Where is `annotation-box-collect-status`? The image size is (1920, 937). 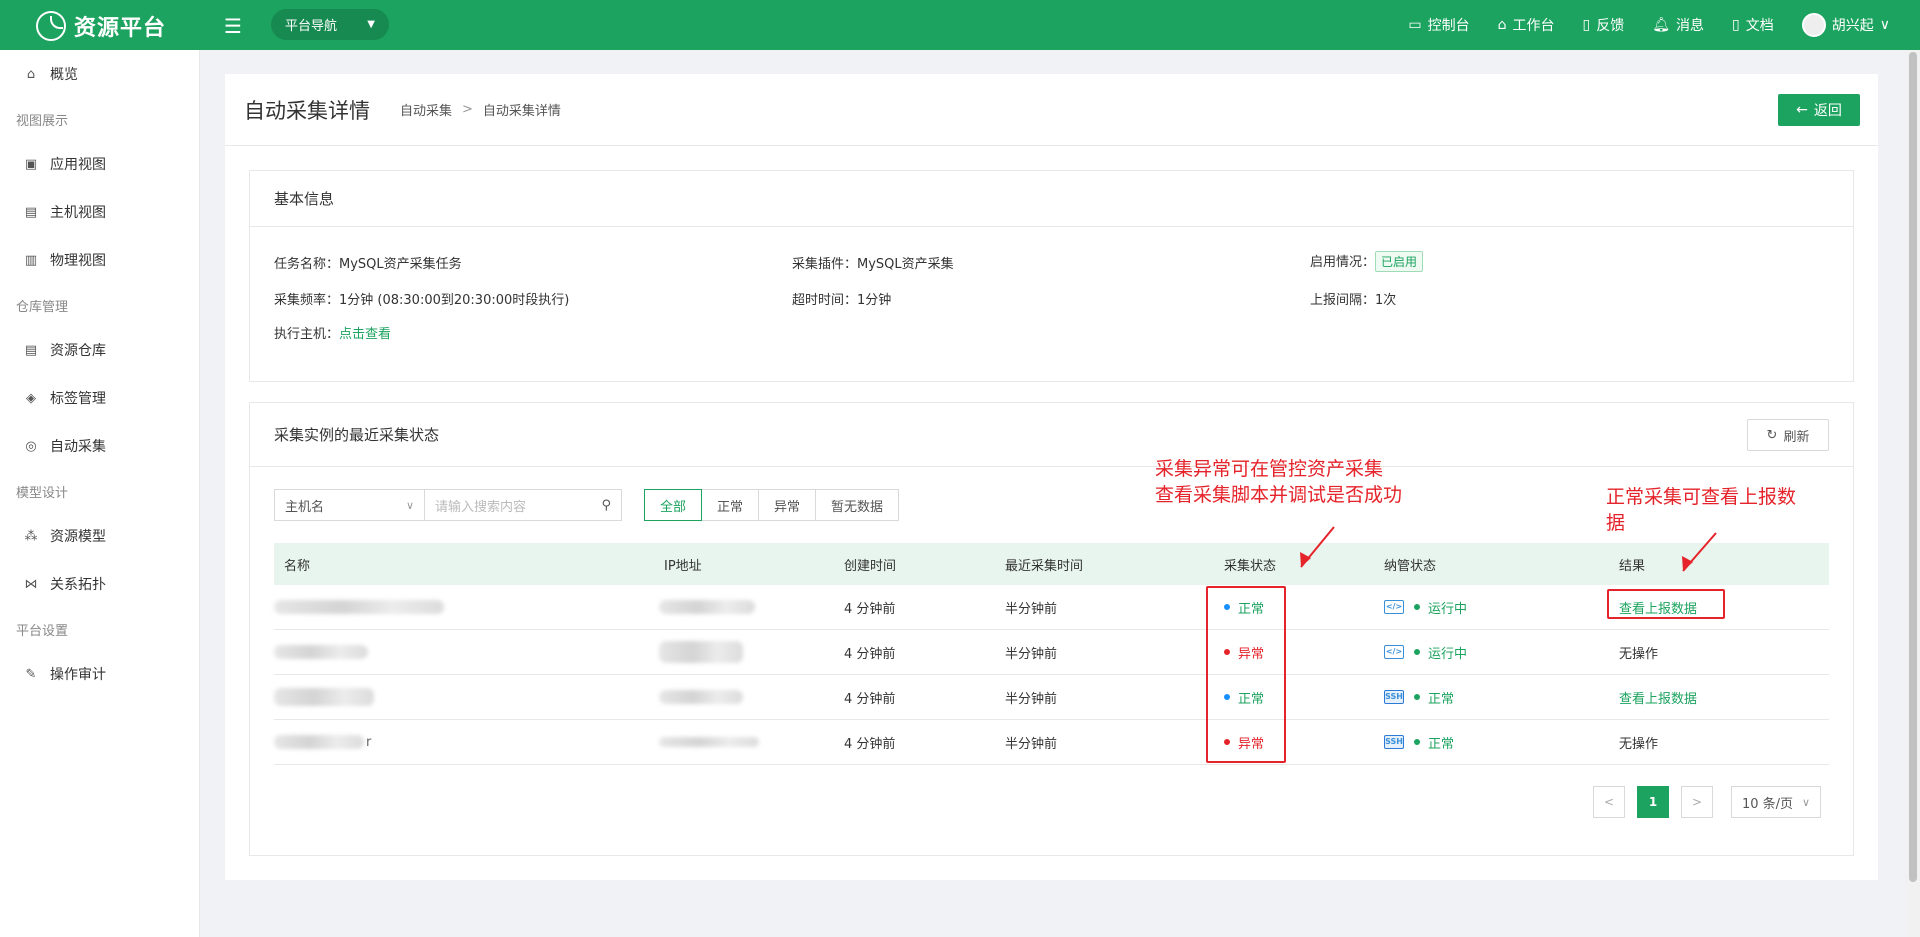 annotation-box-collect-status is located at coordinates (1246, 674).